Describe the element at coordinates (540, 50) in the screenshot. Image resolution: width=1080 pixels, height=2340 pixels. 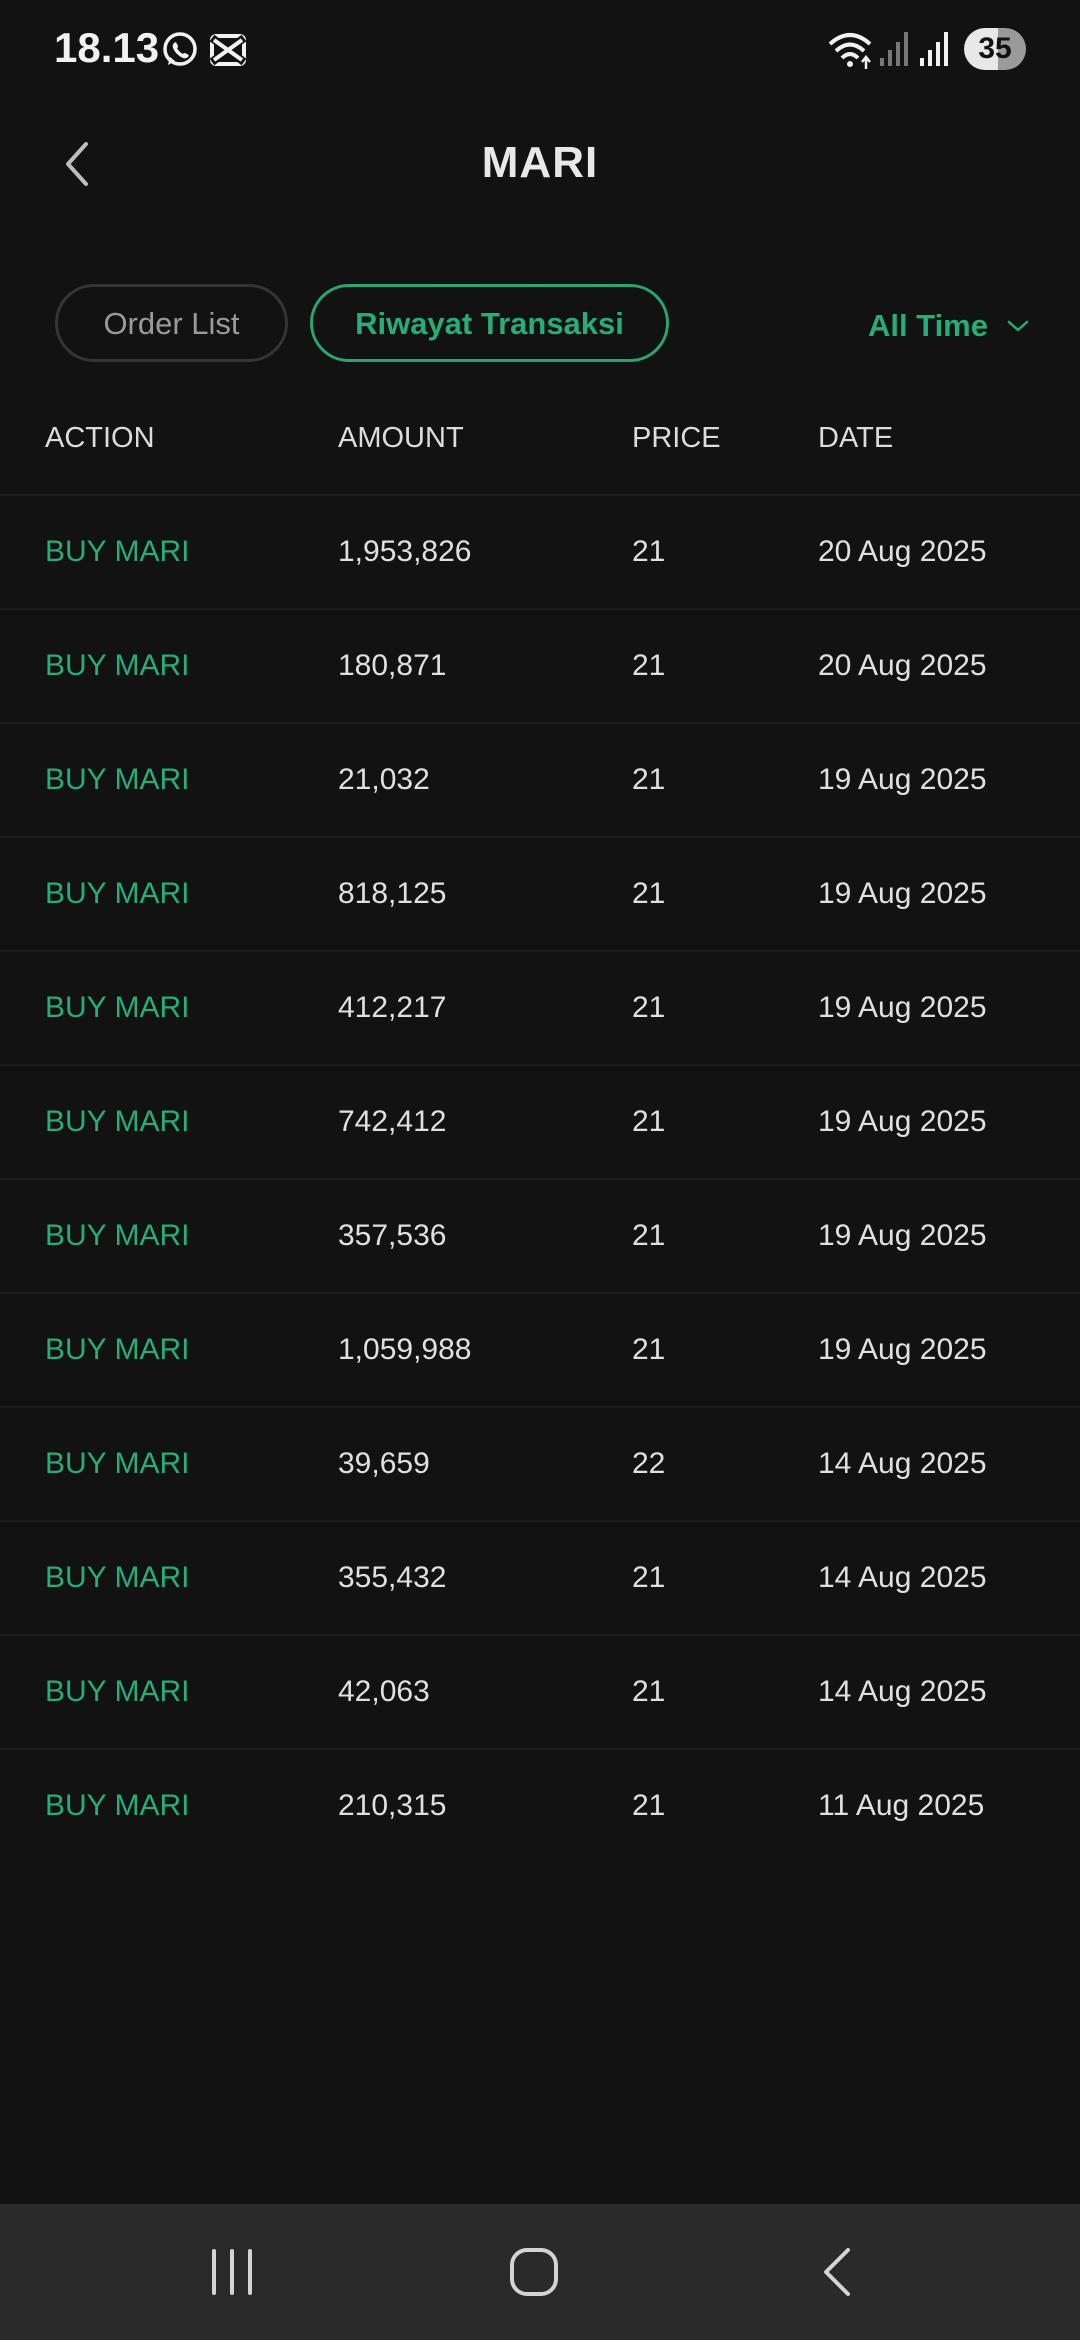
I see `status-bar: 18.13 35` at that location.